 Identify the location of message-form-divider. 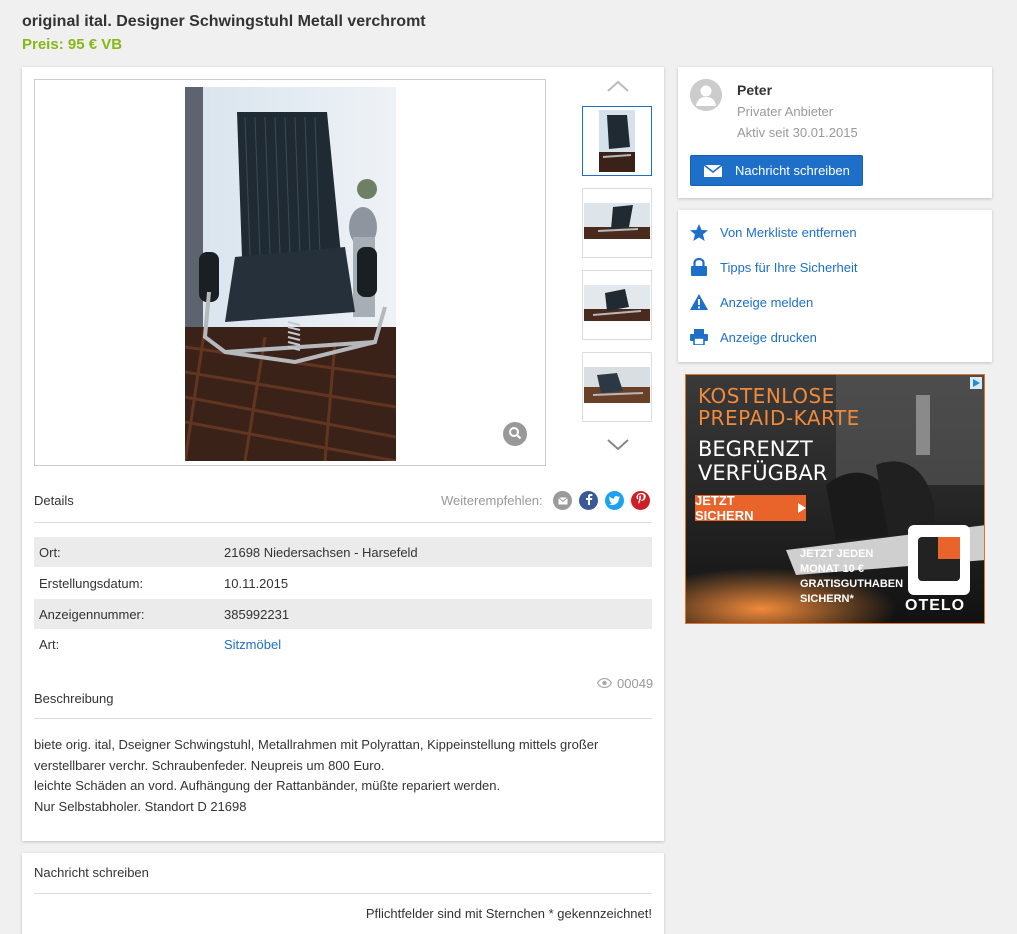
(343, 893).